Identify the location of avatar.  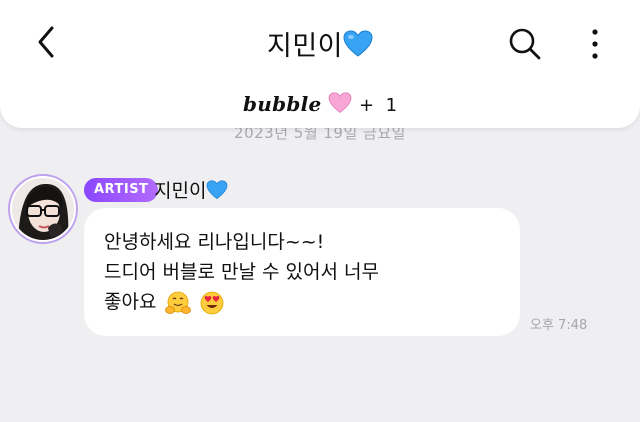
(43, 209).